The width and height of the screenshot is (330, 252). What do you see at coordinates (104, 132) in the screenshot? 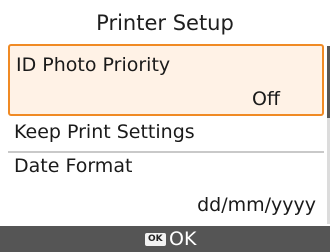
I see `menu-item-label: Keep Print Settings` at bounding box center [104, 132].